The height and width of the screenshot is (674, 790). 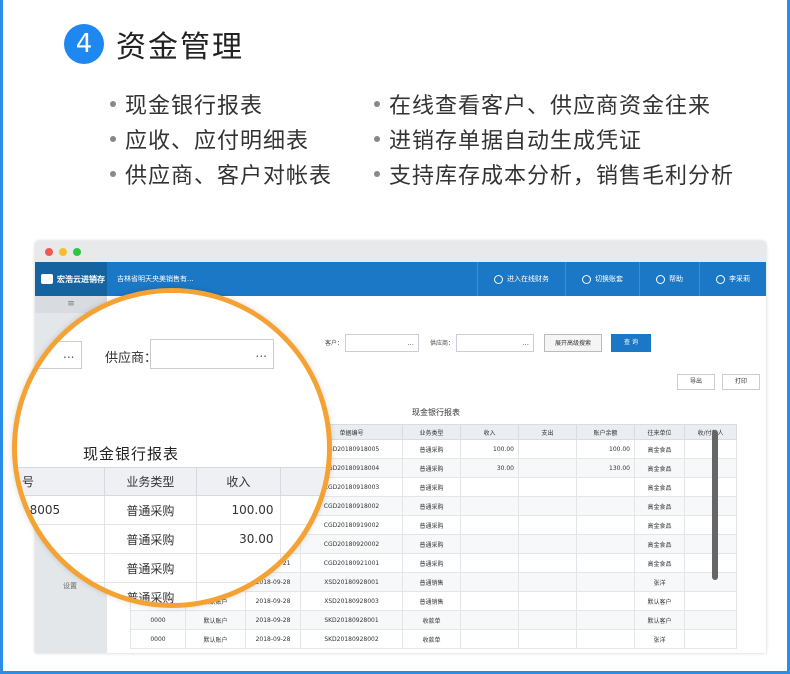 What do you see at coordinates (498, 279) in the screenshot?
I see `cloud-icon` at bounding box center [498, 279].